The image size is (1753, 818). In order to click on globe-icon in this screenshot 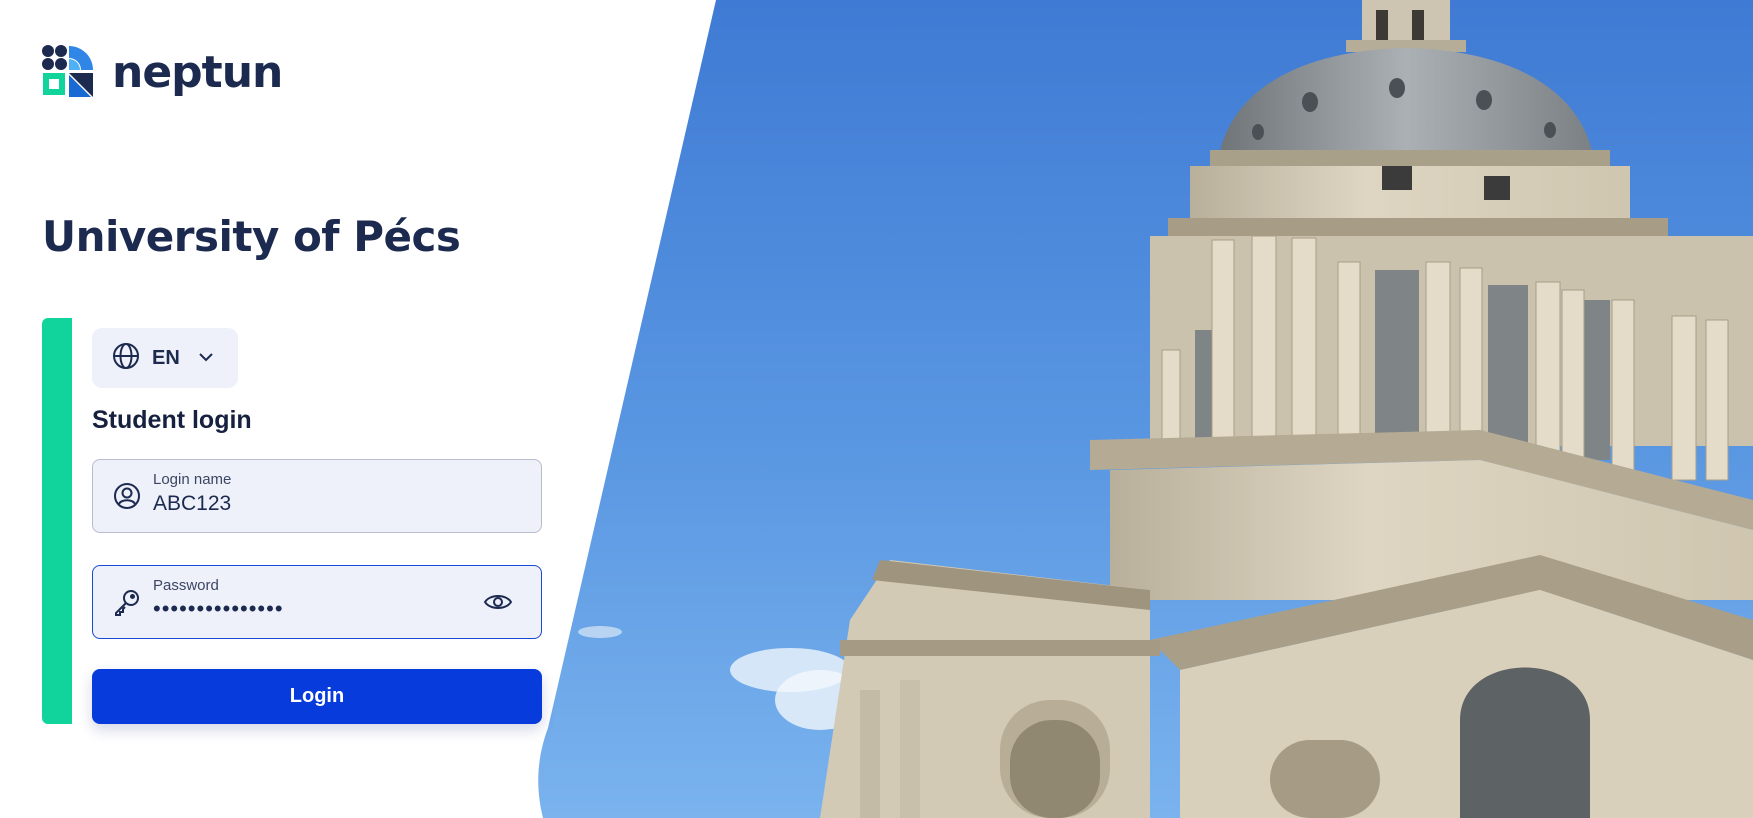, I will do `click(126, 358)`.